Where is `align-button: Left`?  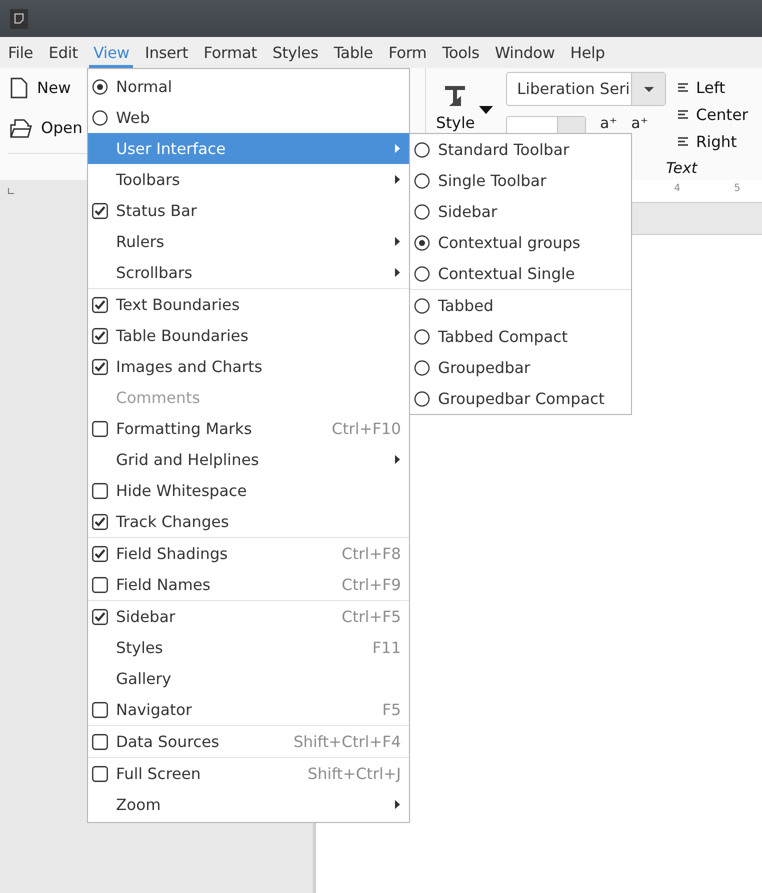
align-button: Left is located at coordinates (713, 87).